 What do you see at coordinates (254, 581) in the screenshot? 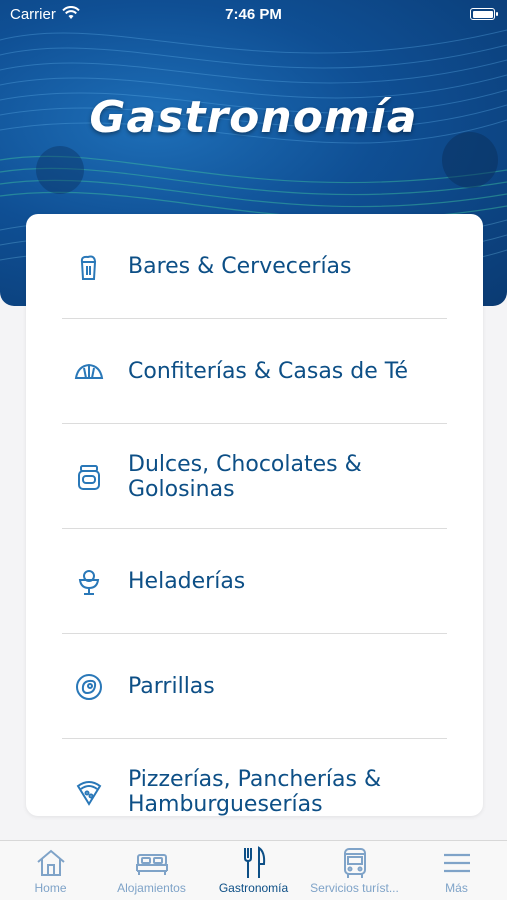
I see `category-item-heladerias: Heladerías` at bounding box center [254, 581].